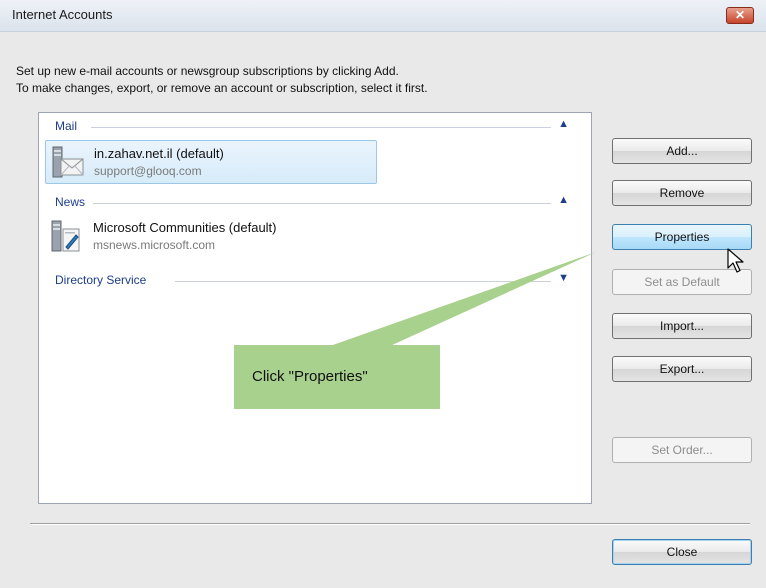  Describe the element at coordinates (65, 236) in the screenshot. I see `news-account-icon` at that location.